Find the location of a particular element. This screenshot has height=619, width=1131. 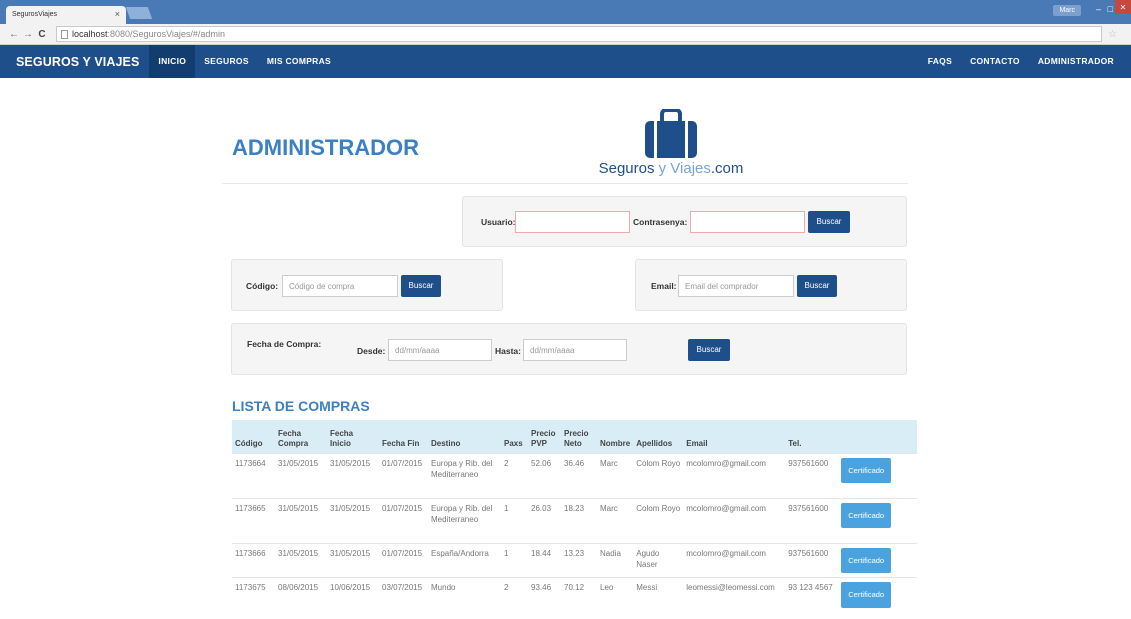

hasta-date-input: dd/mm/aaaa is located at coordinates (575, 350).